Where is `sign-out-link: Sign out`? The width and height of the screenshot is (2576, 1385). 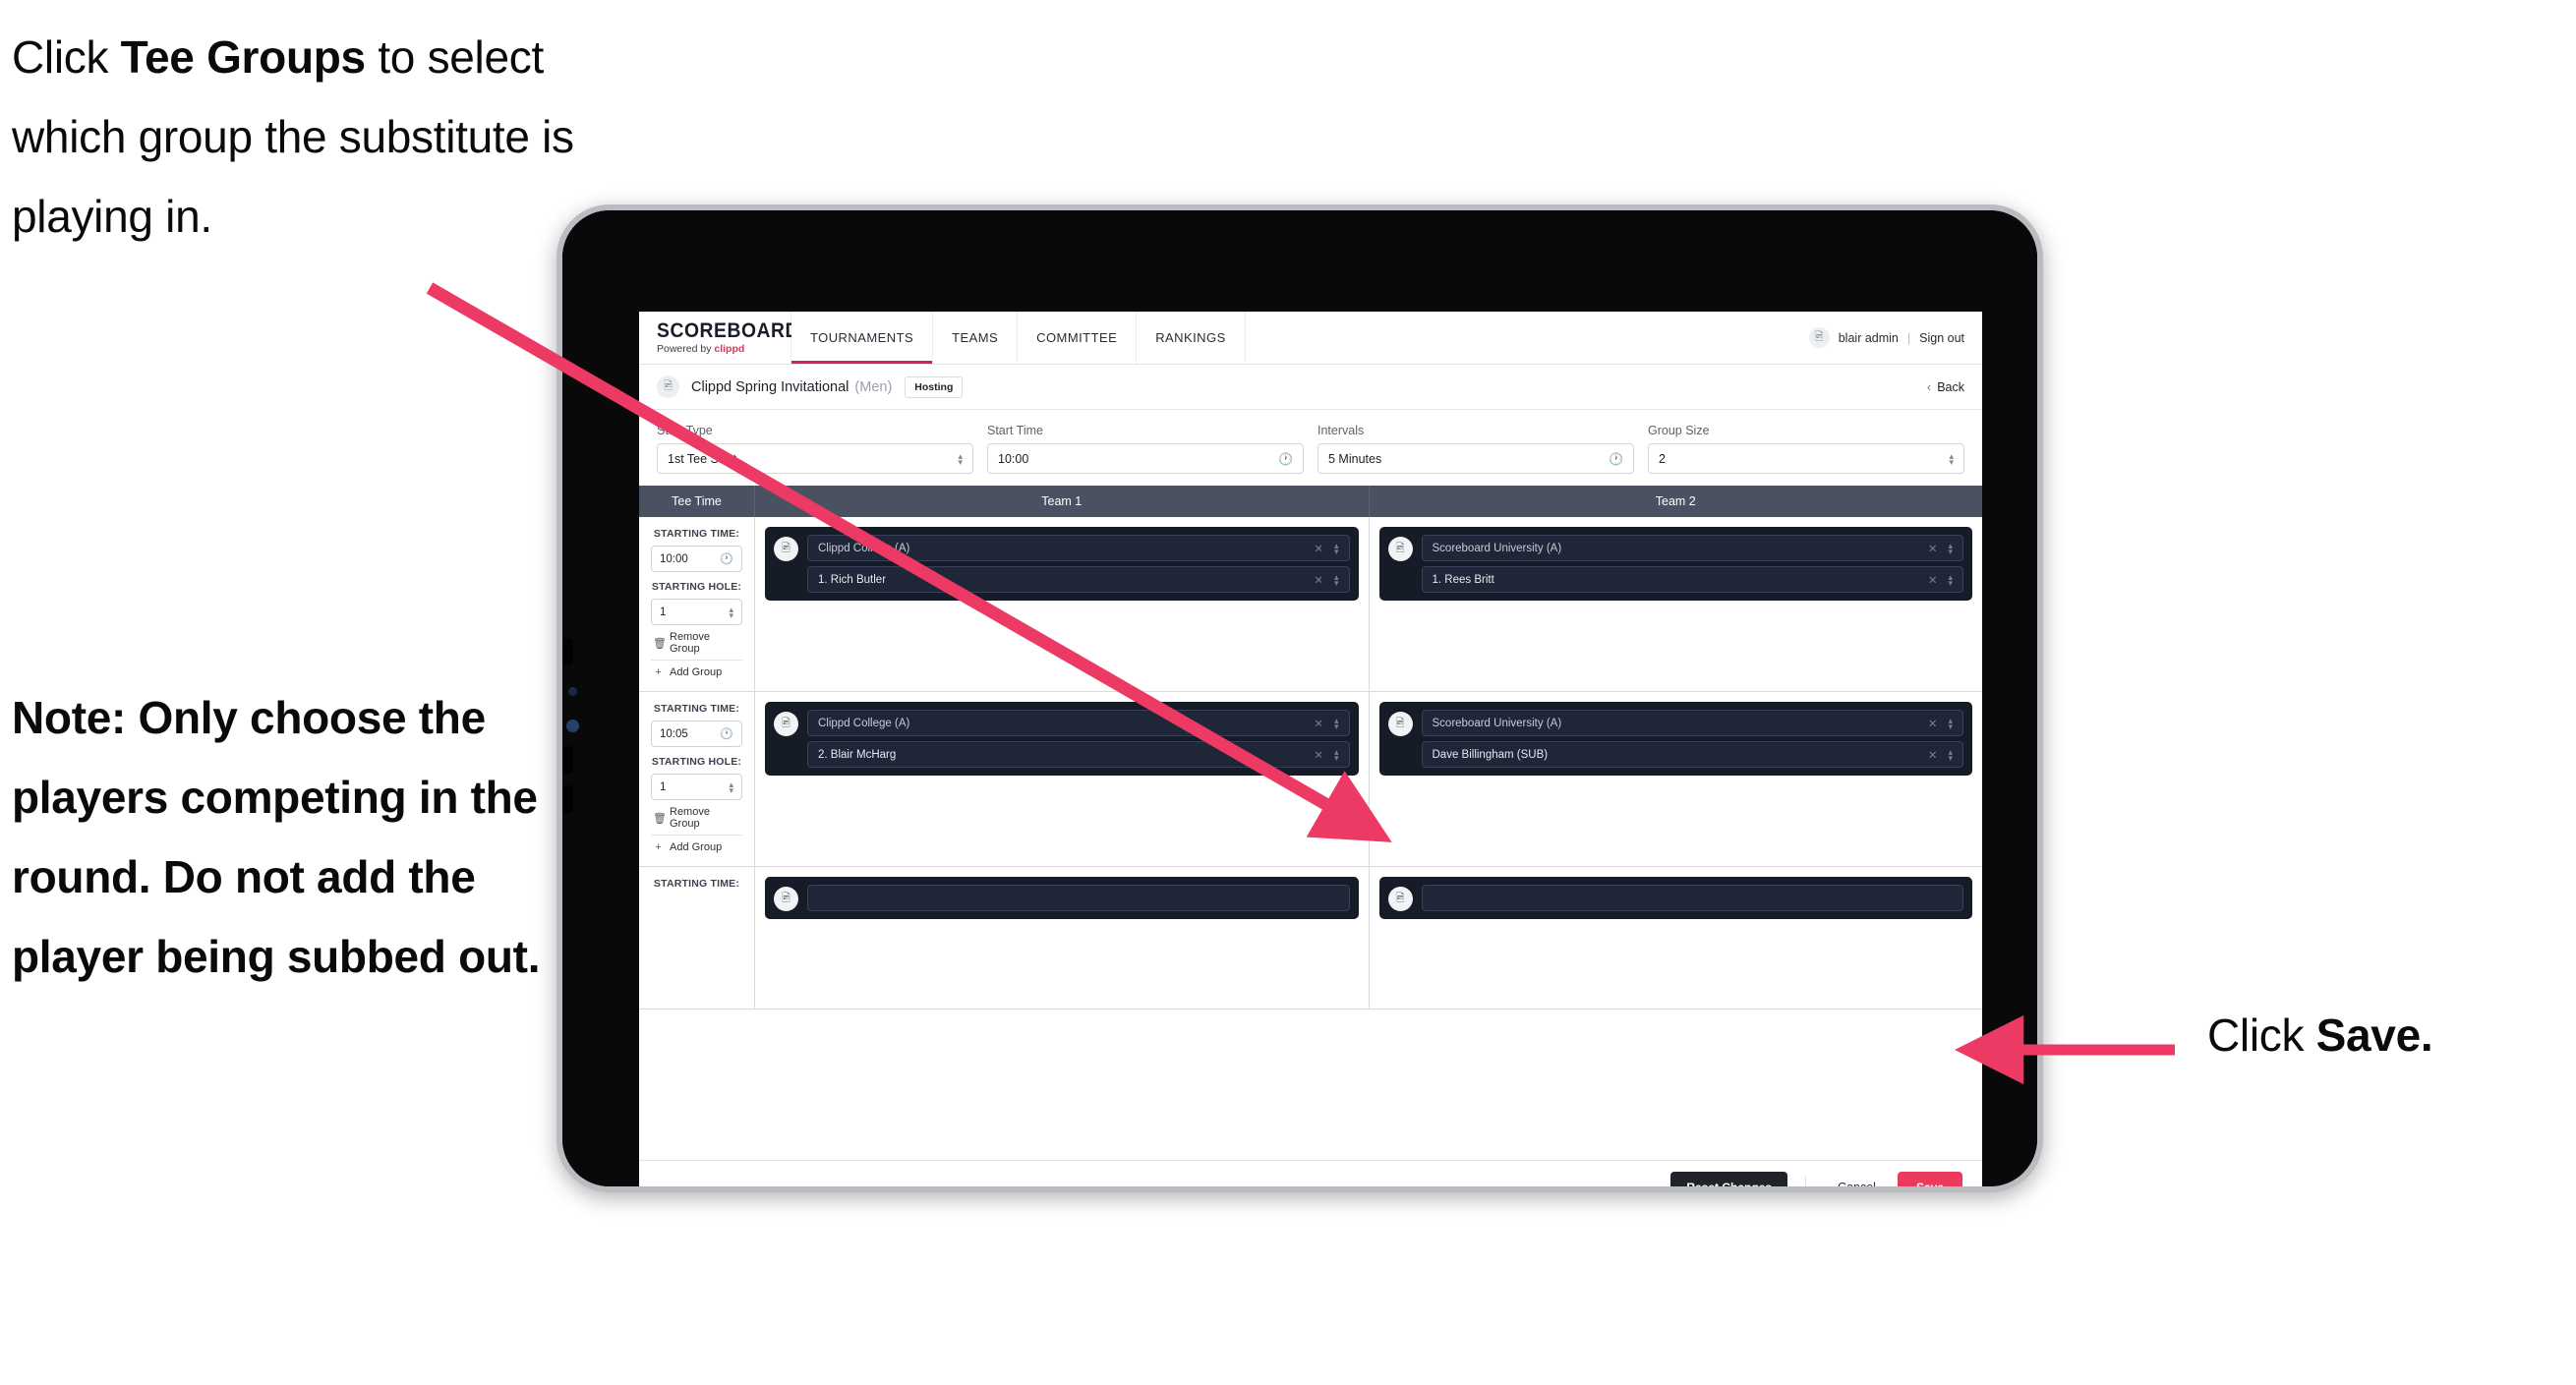
sign-out-link: Sign out is located at coordinates (1941, 338).